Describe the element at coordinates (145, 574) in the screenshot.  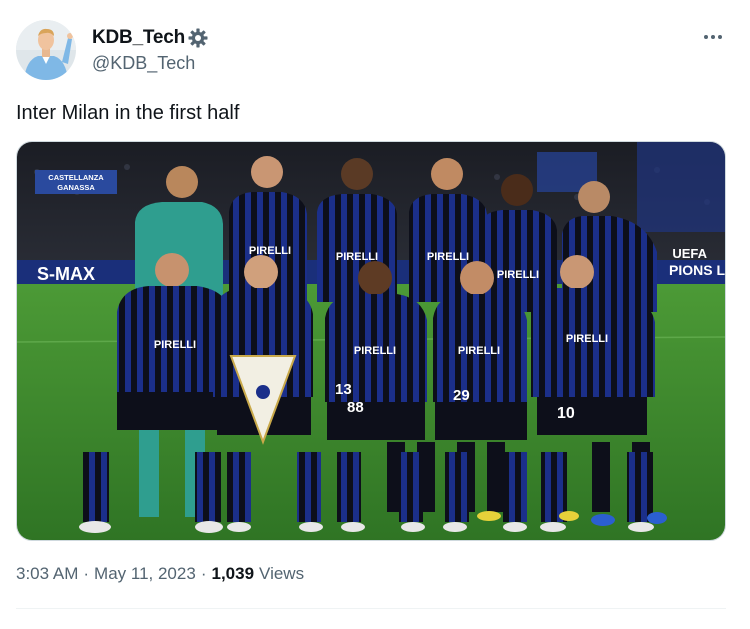
I see `tweet-date: May 11, 2023` at that location.